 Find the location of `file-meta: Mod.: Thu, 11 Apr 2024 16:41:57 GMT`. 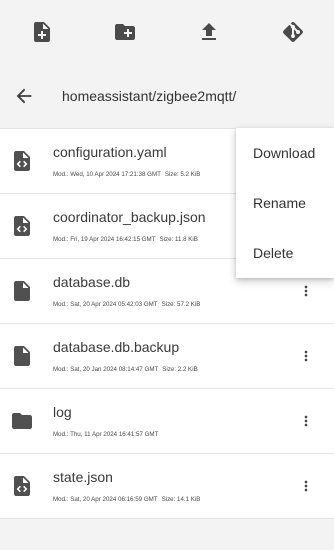

file-meta: Mod.: Thu, 11 Apr 2024 16:41:57 GMT is located at coordinates (105, 434).